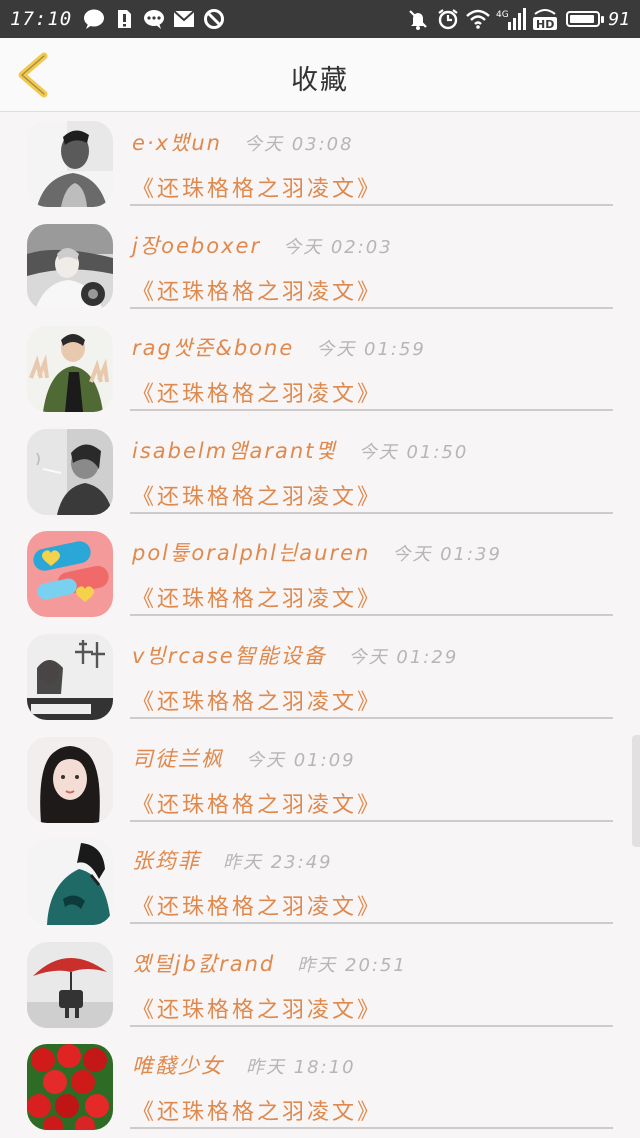  I want to click on timestamp: 今天 01:09, so click(301, 760).